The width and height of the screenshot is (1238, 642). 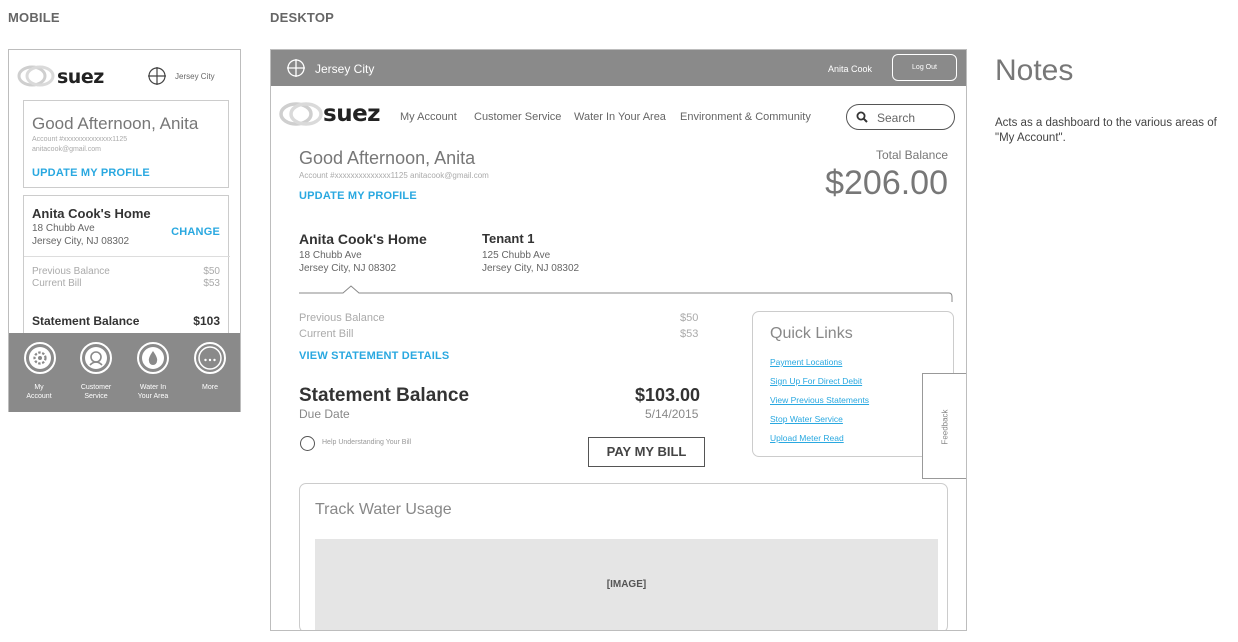 I want to click on image-placeholder-label: [IMAGE], so click(x=626, y=584).